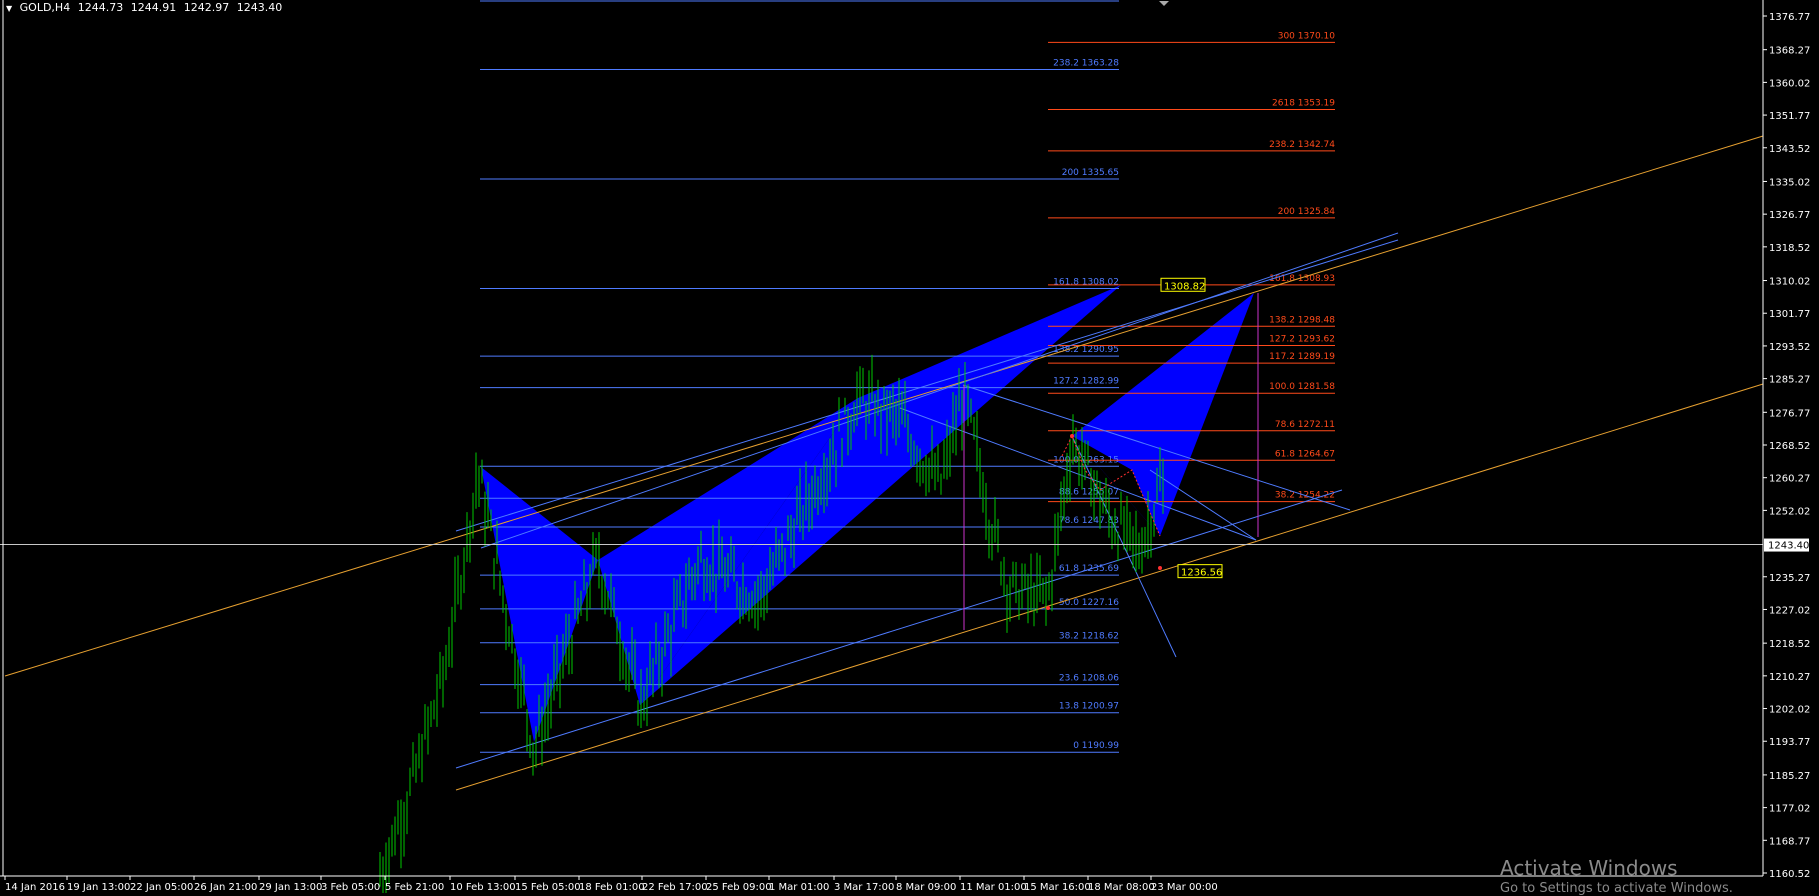  I want to click on chart-menu-triangle-icon: ▼, so click(9, 8).